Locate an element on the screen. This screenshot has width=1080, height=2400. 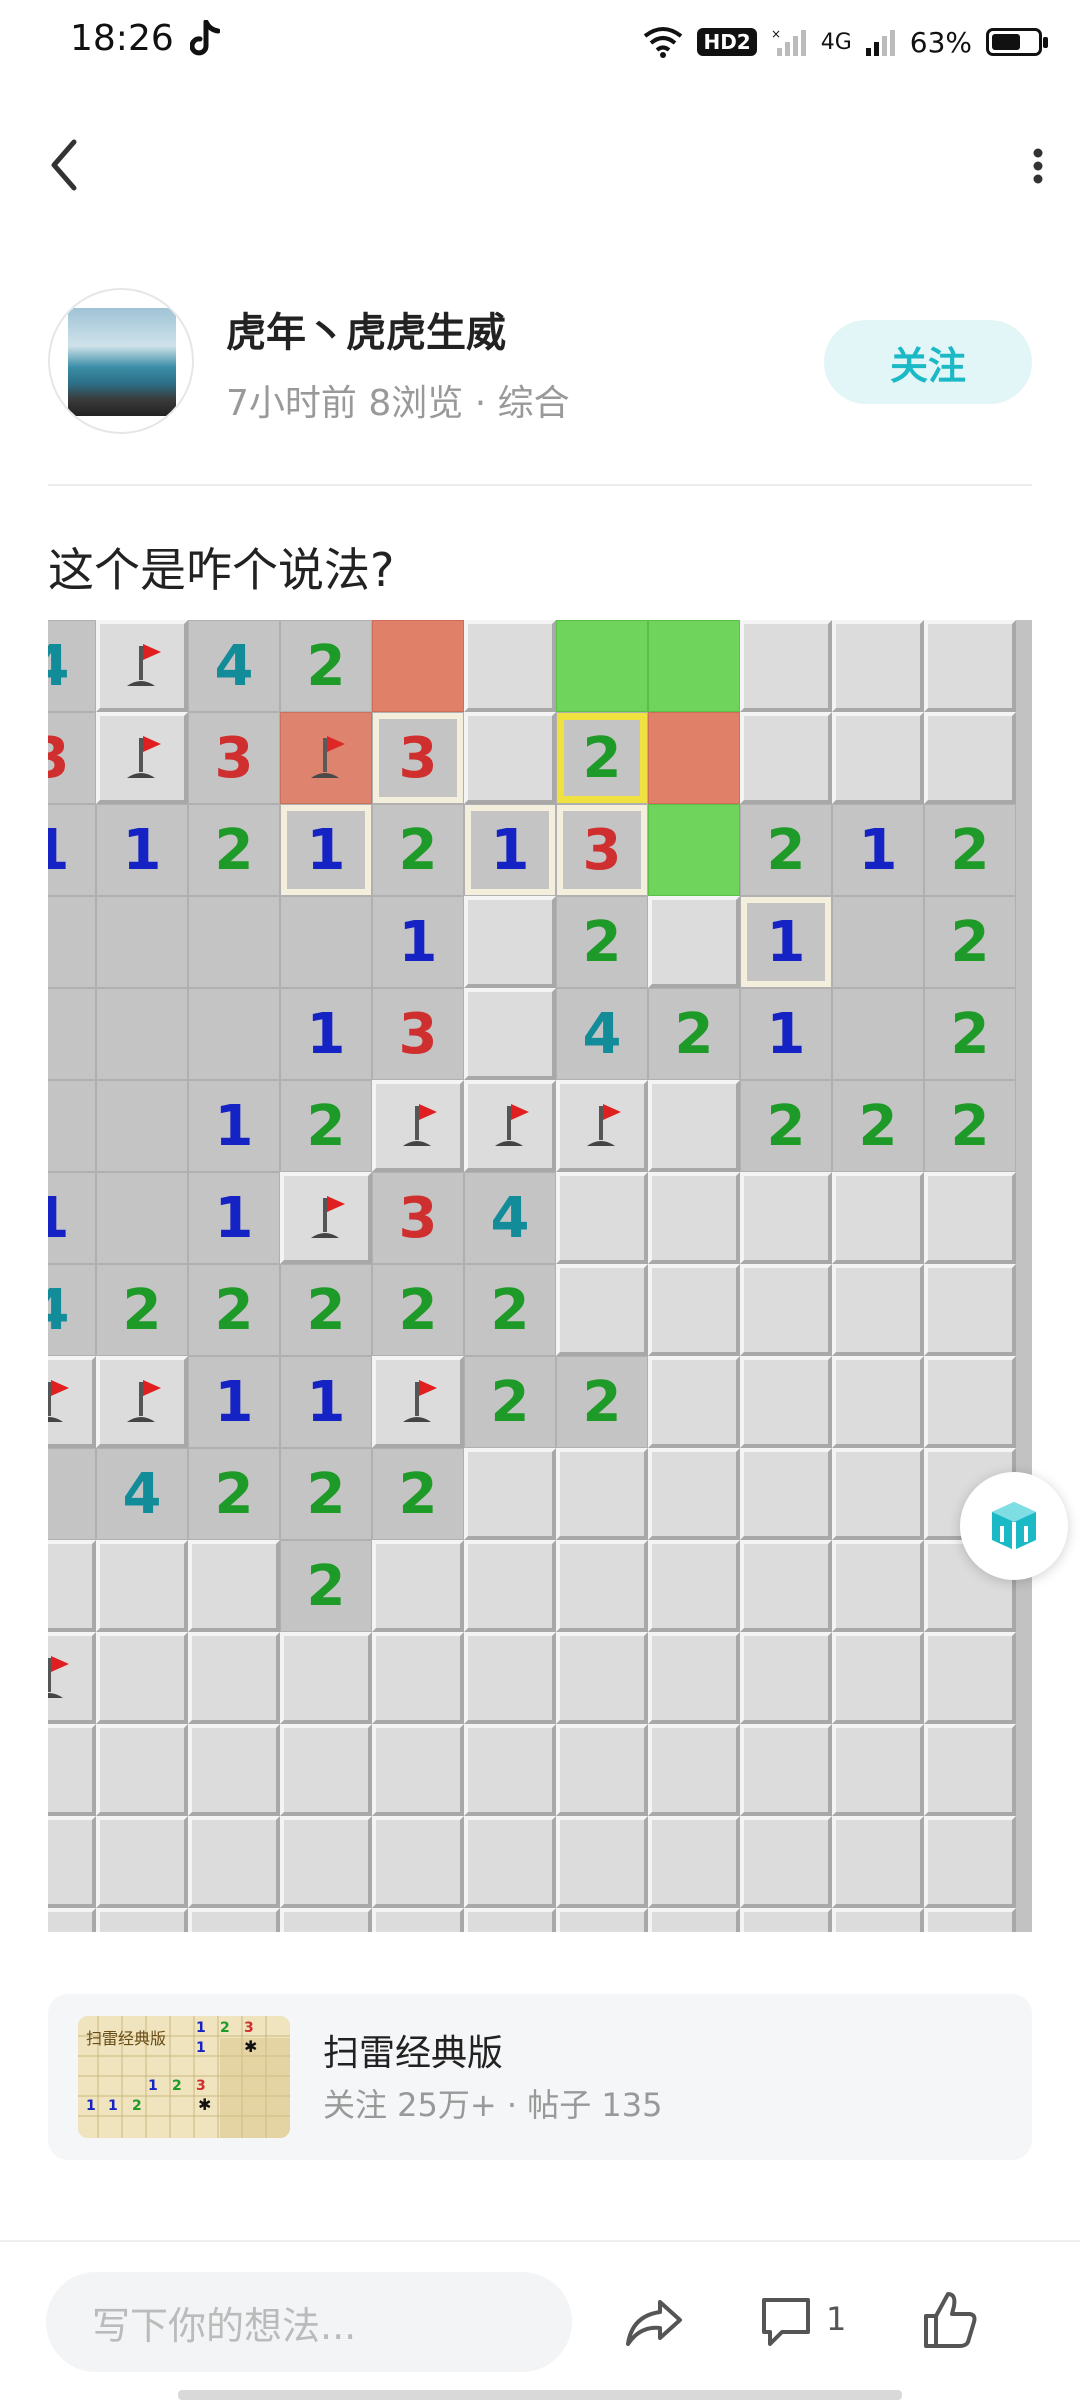
comment-icon is located at coordinates (786, 2322).